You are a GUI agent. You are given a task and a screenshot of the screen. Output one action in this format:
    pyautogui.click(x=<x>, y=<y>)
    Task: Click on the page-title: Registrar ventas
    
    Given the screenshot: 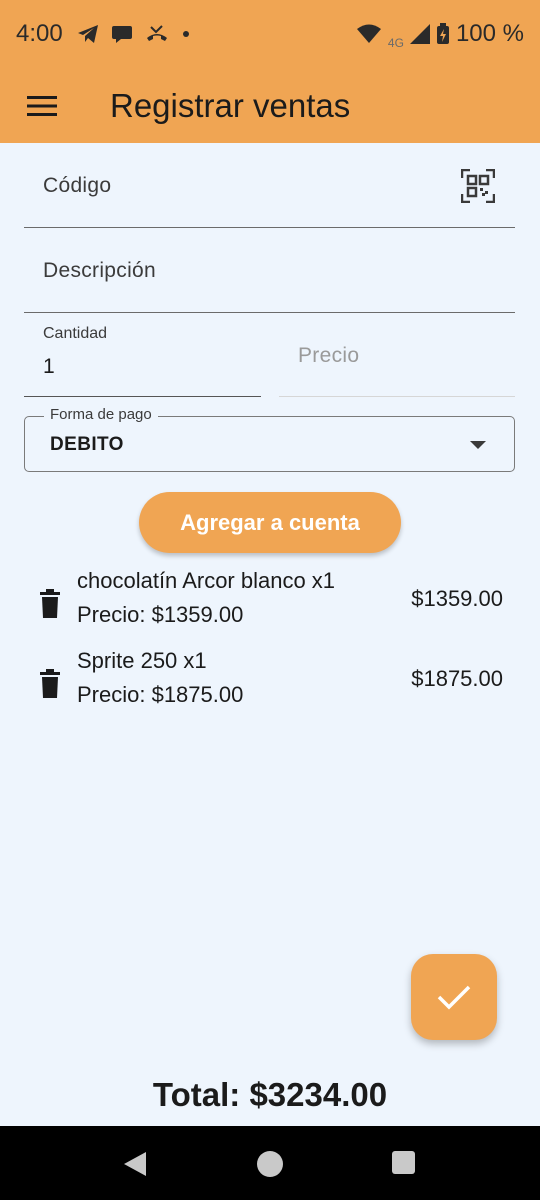 What is the action you would take?
    pyautogui.click(x=230, y=105)
    